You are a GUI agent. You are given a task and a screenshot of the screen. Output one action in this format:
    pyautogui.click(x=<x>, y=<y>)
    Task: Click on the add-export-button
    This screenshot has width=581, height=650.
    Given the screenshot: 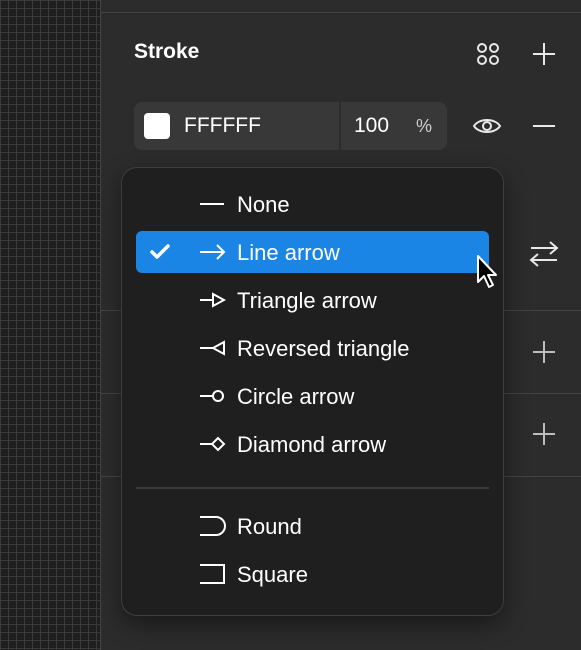 What is the action you would take?
    pyautogui.click(x=544, y=434)
    